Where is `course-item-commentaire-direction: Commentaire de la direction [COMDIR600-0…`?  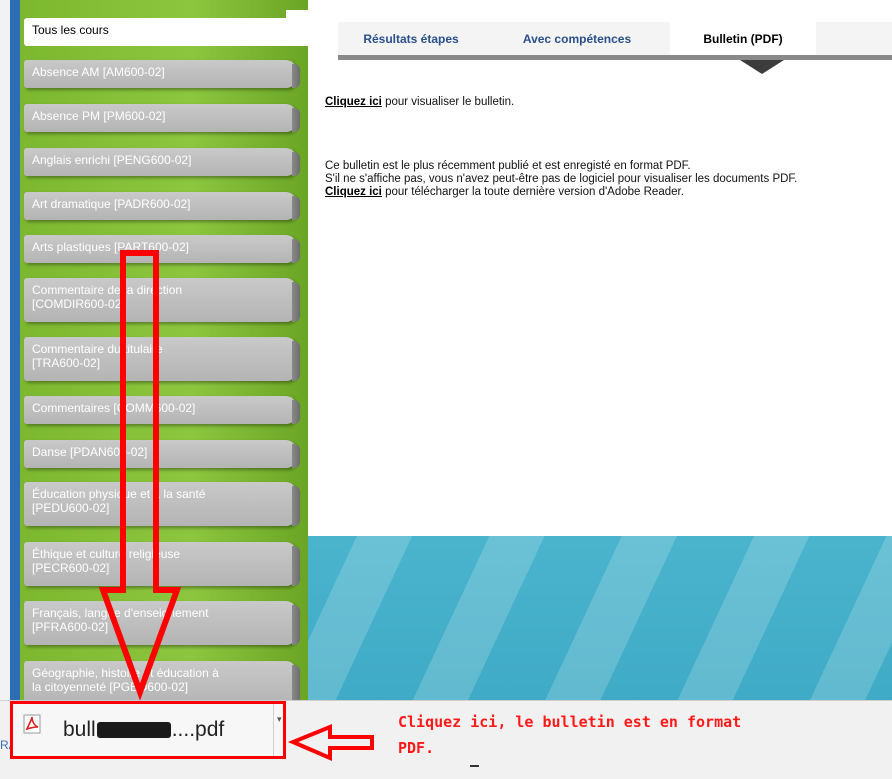
course-item-commentaire-direction: Commentaire de la direction [COMDIR600-0… is located at coordinates (162, 300).